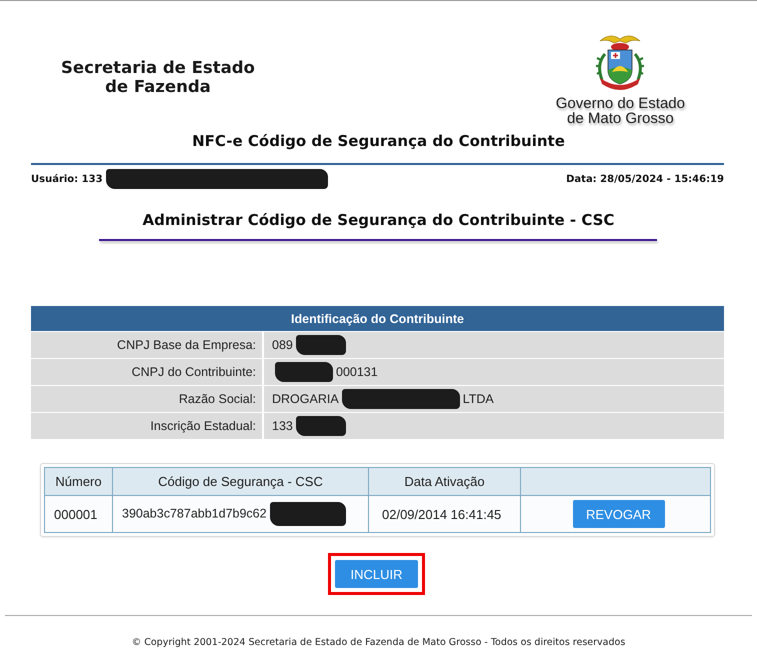 This screenshot has height=669, width=757. I want to click on page-title: NFC-e Código de Segurança do Contribuinte, so click(378, 141).